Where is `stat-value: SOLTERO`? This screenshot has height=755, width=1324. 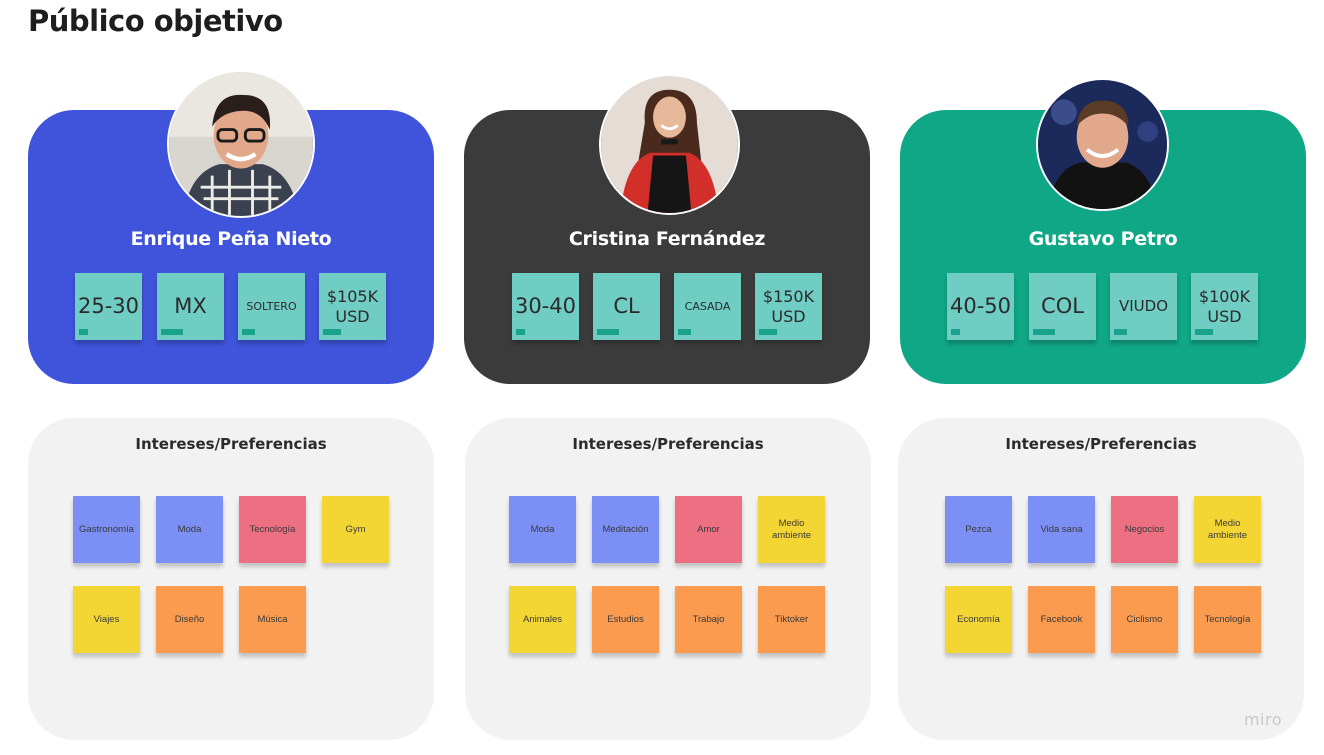 stat-value: SOLTERO is located at coordinates (271, 306).